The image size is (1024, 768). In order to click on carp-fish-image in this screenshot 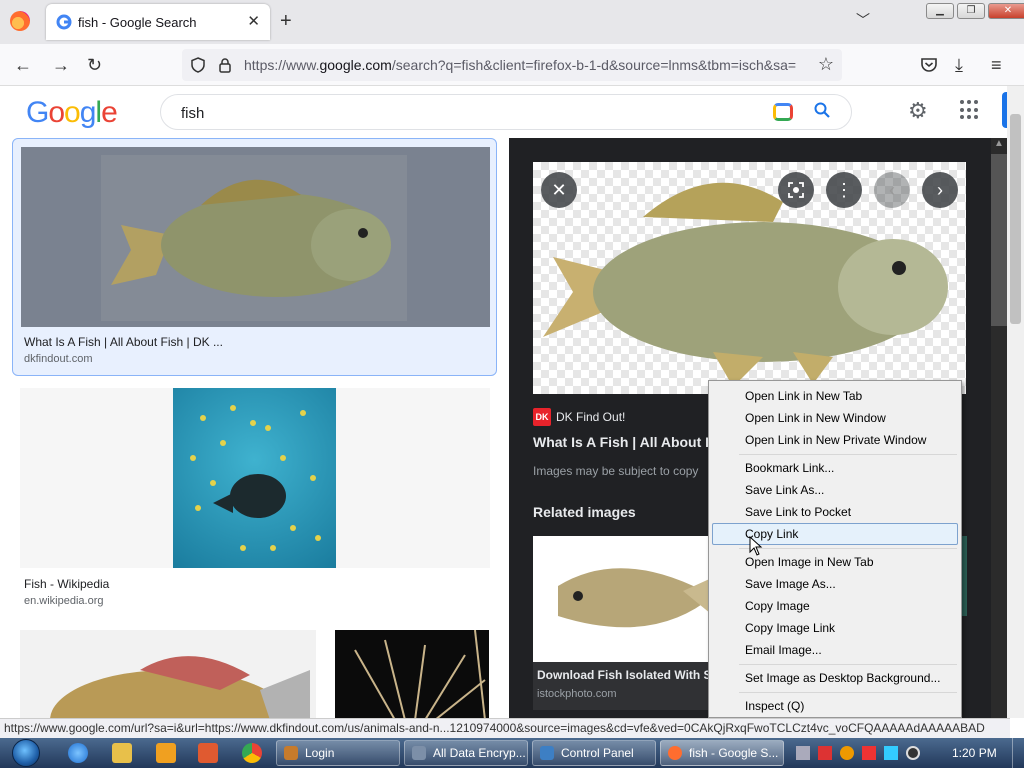, I will do `click(251, 238)`.